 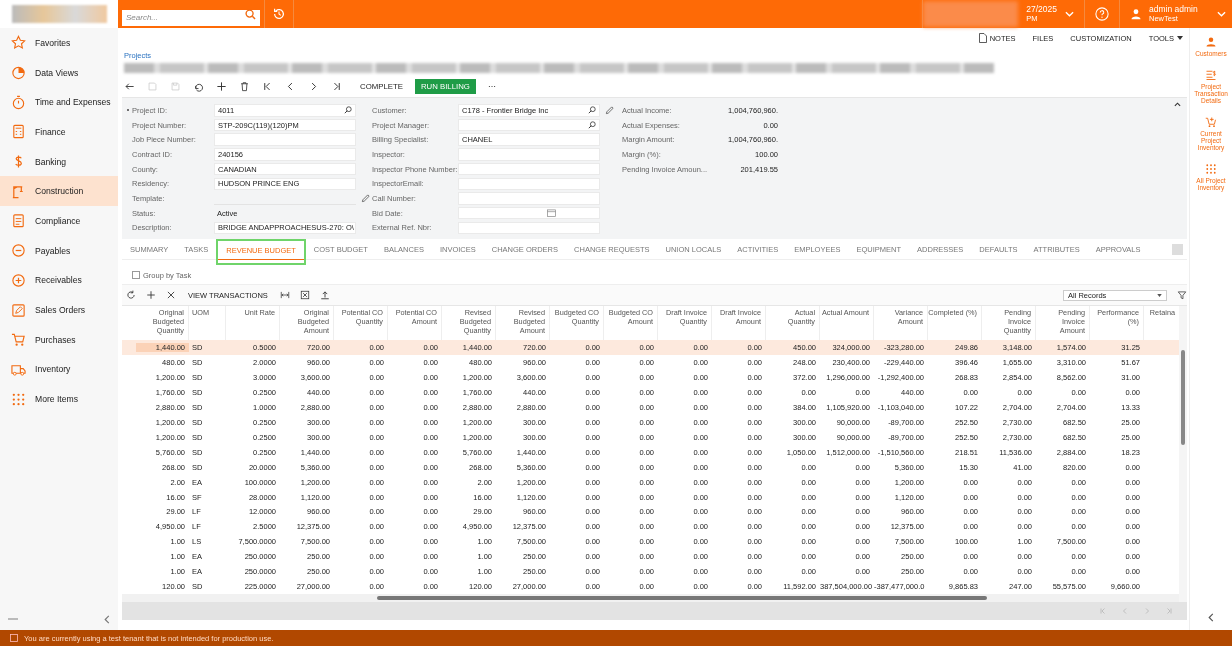 I want to click on sidebar-item: Receivables, so click(x=59, y=280).